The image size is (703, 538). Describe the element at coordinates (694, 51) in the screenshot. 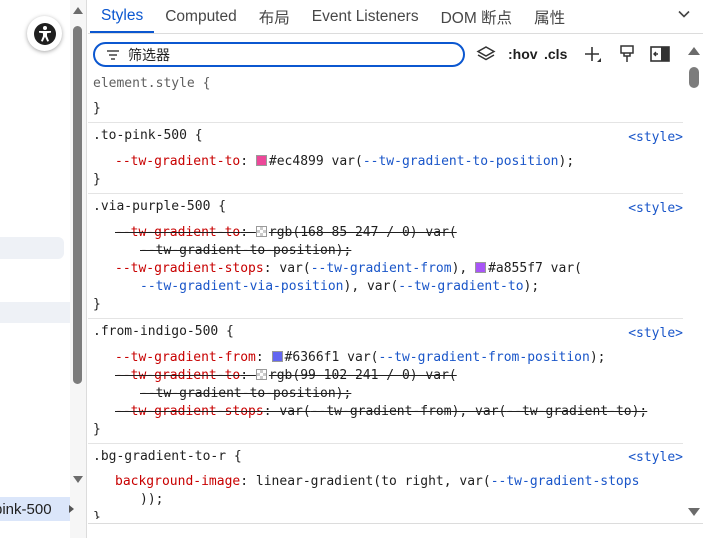

I see `styles-scroll-up-icon` at that location.